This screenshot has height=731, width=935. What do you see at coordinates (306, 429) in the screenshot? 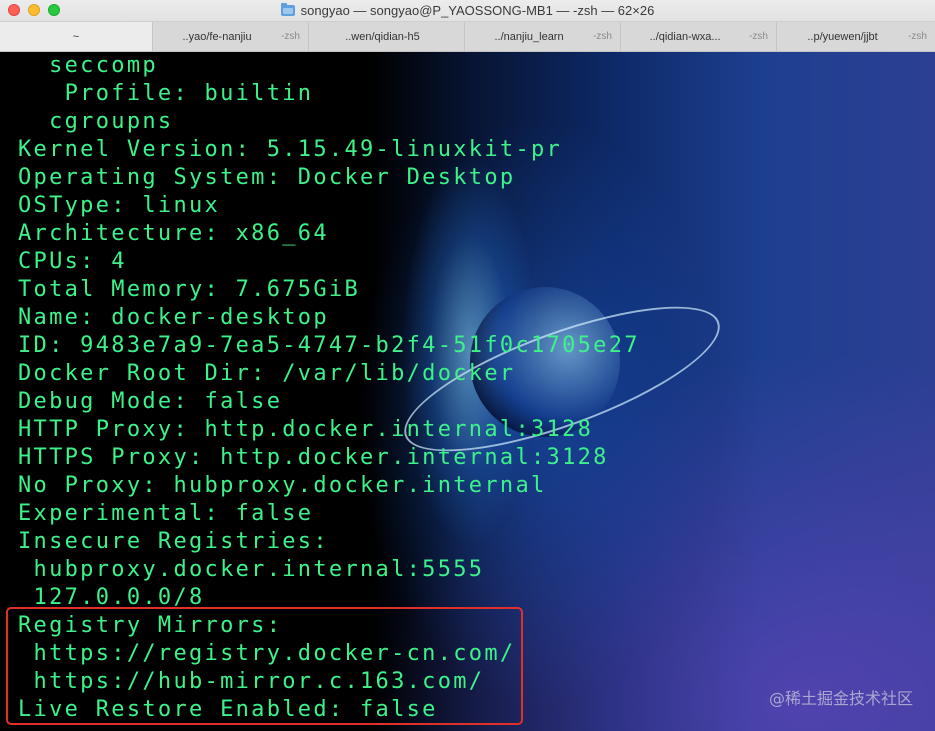
I see `terminal-line: HTTP Proxy: http.docker.internal:3128` at bounding box center [306, 429].